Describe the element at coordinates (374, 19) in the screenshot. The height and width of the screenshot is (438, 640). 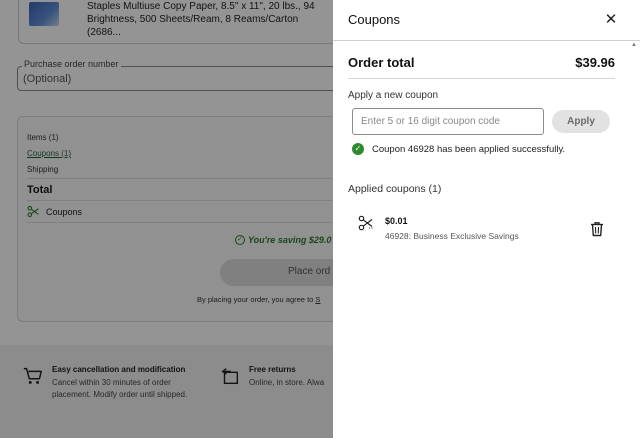
I see `drawer-title: Coupons` at that location.